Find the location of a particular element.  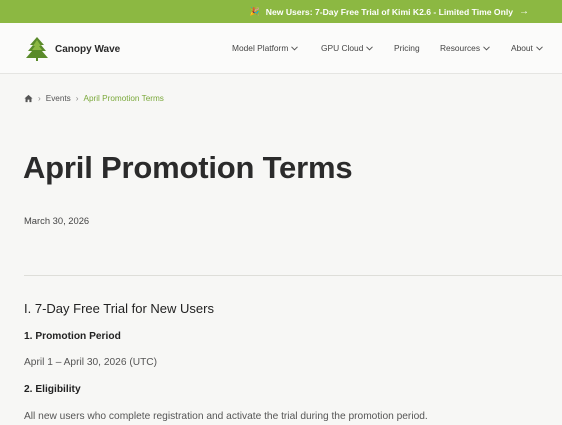

nav-label: GPU Cloud is located at coordinates (342, 48).